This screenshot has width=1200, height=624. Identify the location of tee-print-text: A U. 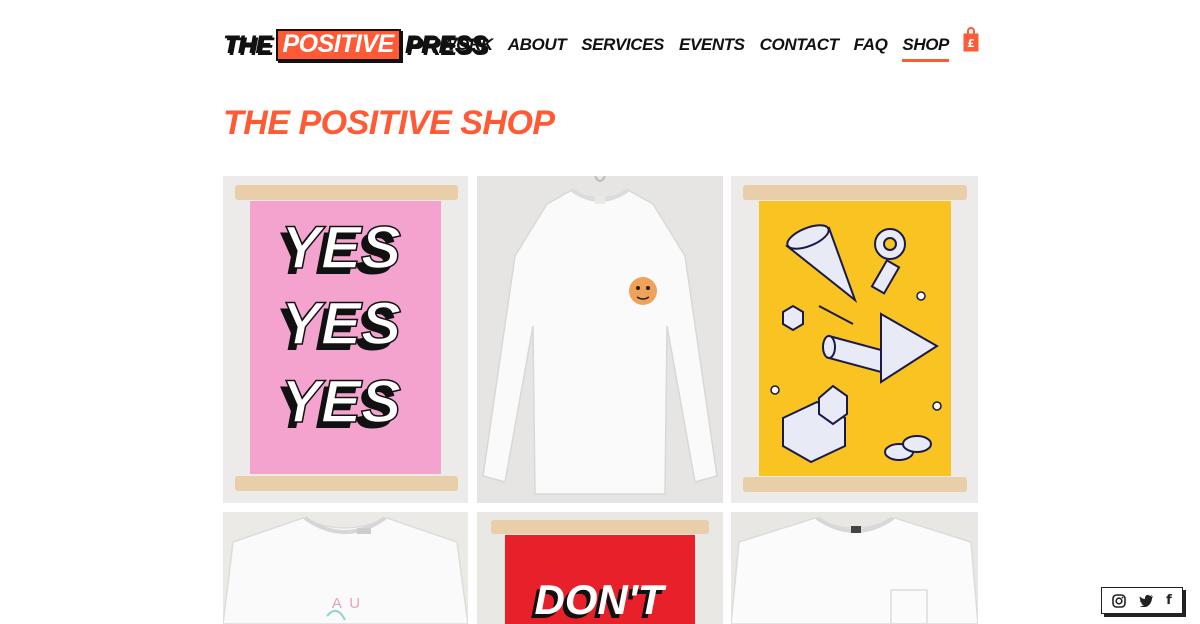
(347, 603).